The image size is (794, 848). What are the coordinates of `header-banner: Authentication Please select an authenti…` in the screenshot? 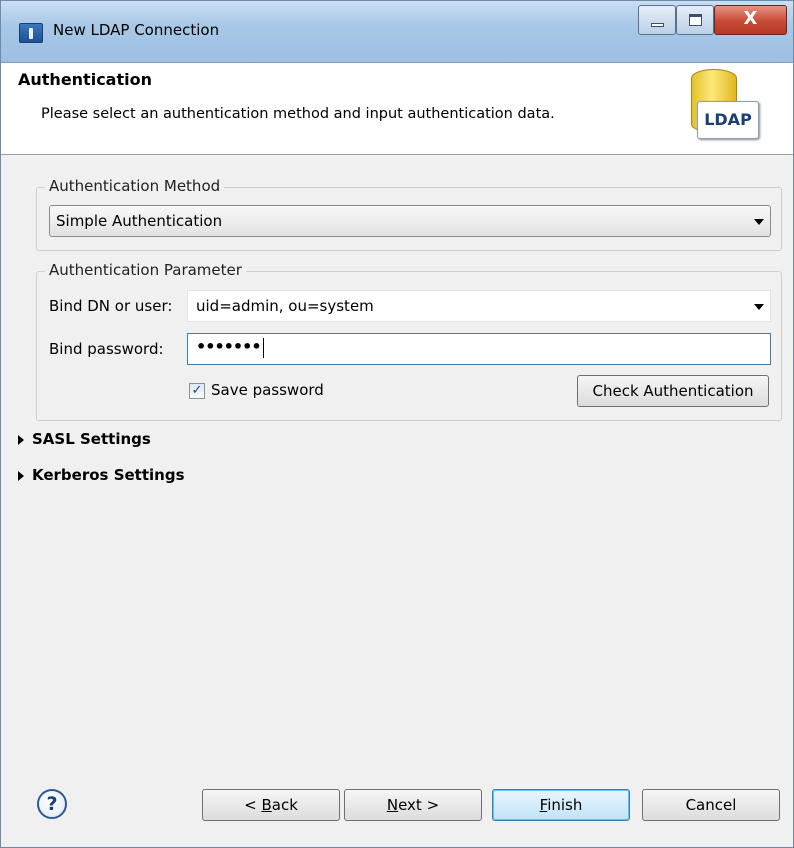 It's located at (397, 109).